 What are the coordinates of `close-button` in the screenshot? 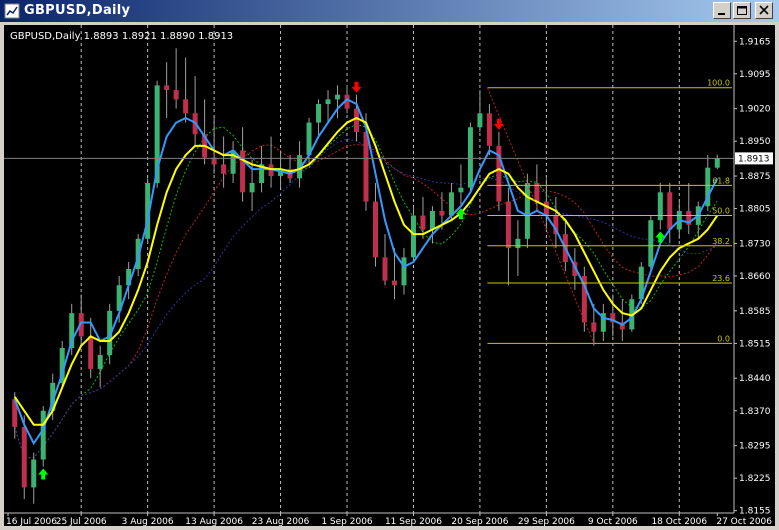 It's located at (764, 10).